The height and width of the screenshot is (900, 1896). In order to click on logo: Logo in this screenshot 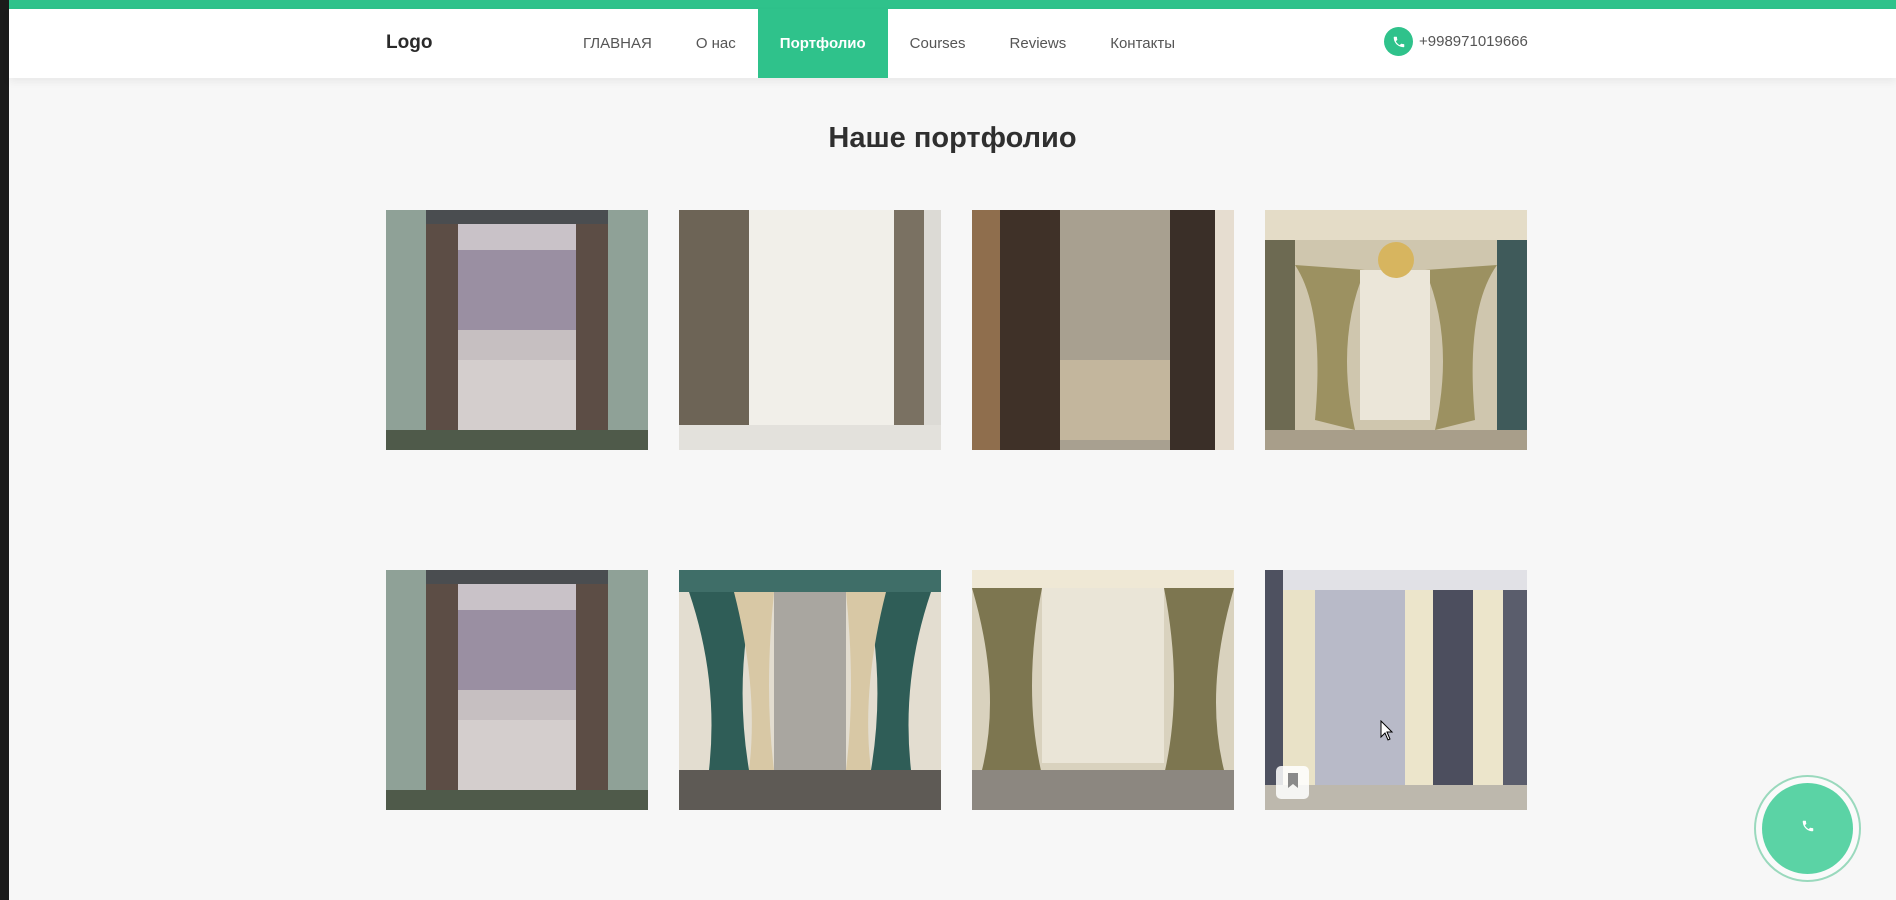, I will do `click(409, 43)`.